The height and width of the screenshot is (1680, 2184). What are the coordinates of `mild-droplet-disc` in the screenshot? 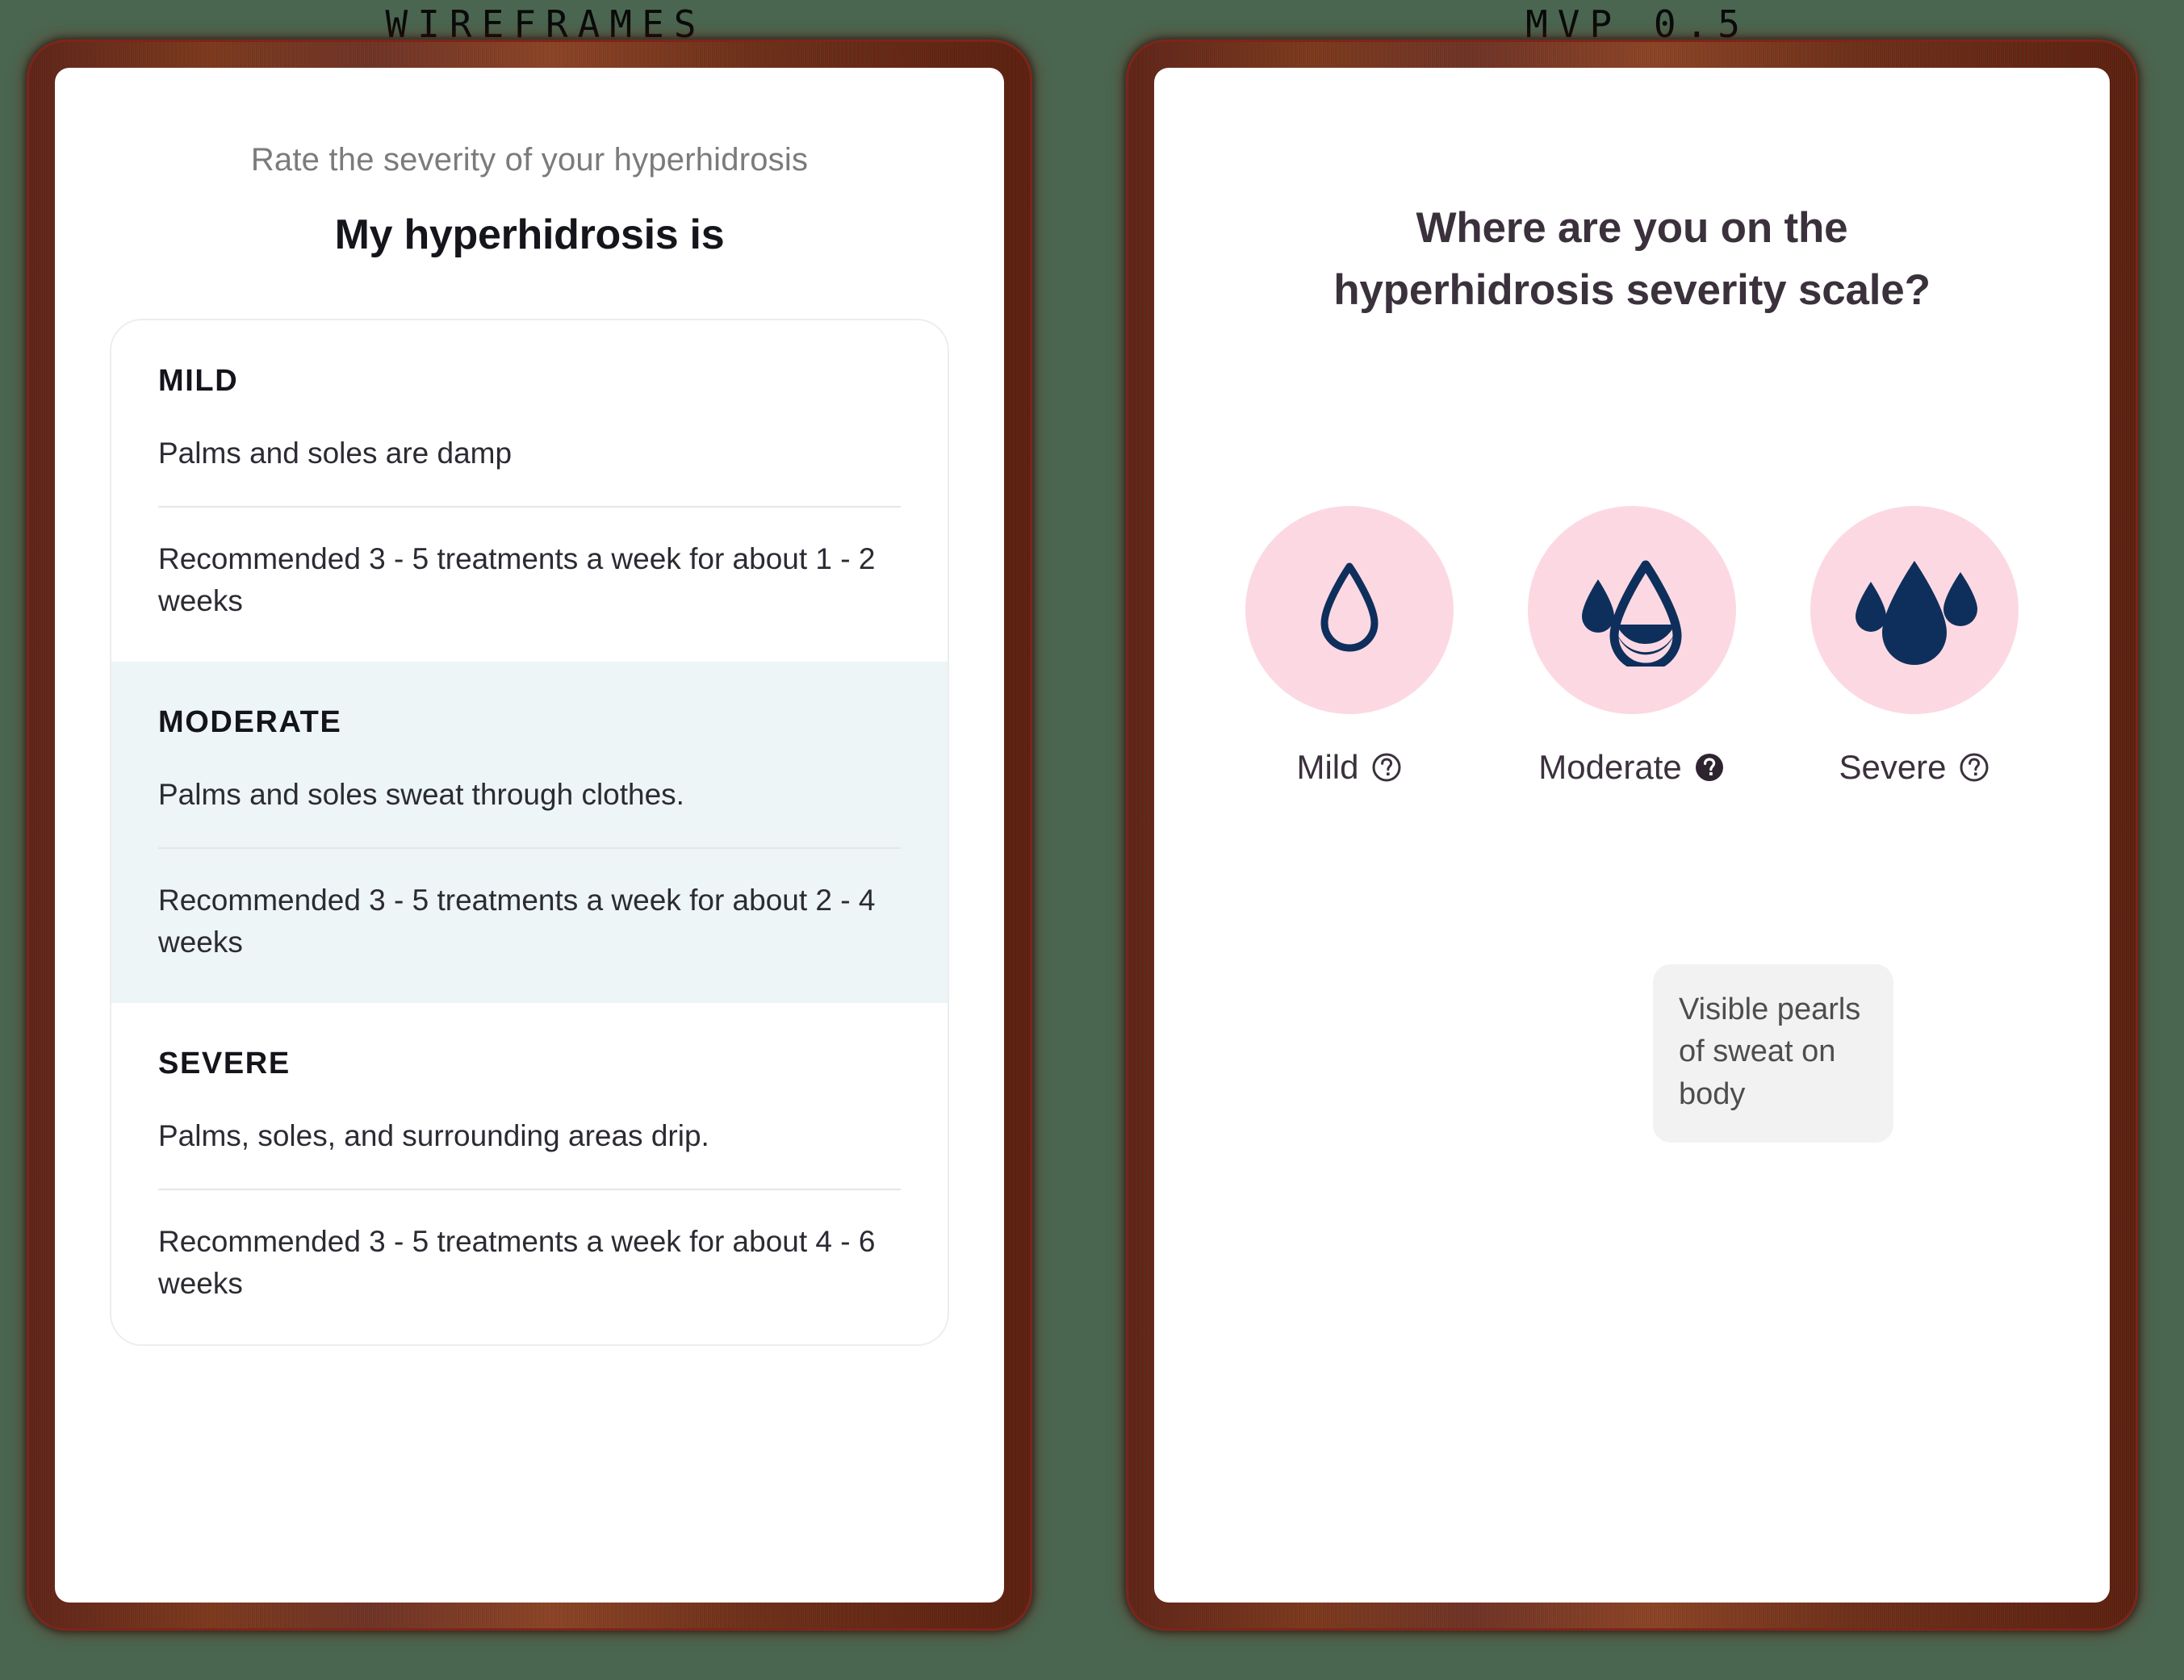 It's located at (1349, 609).